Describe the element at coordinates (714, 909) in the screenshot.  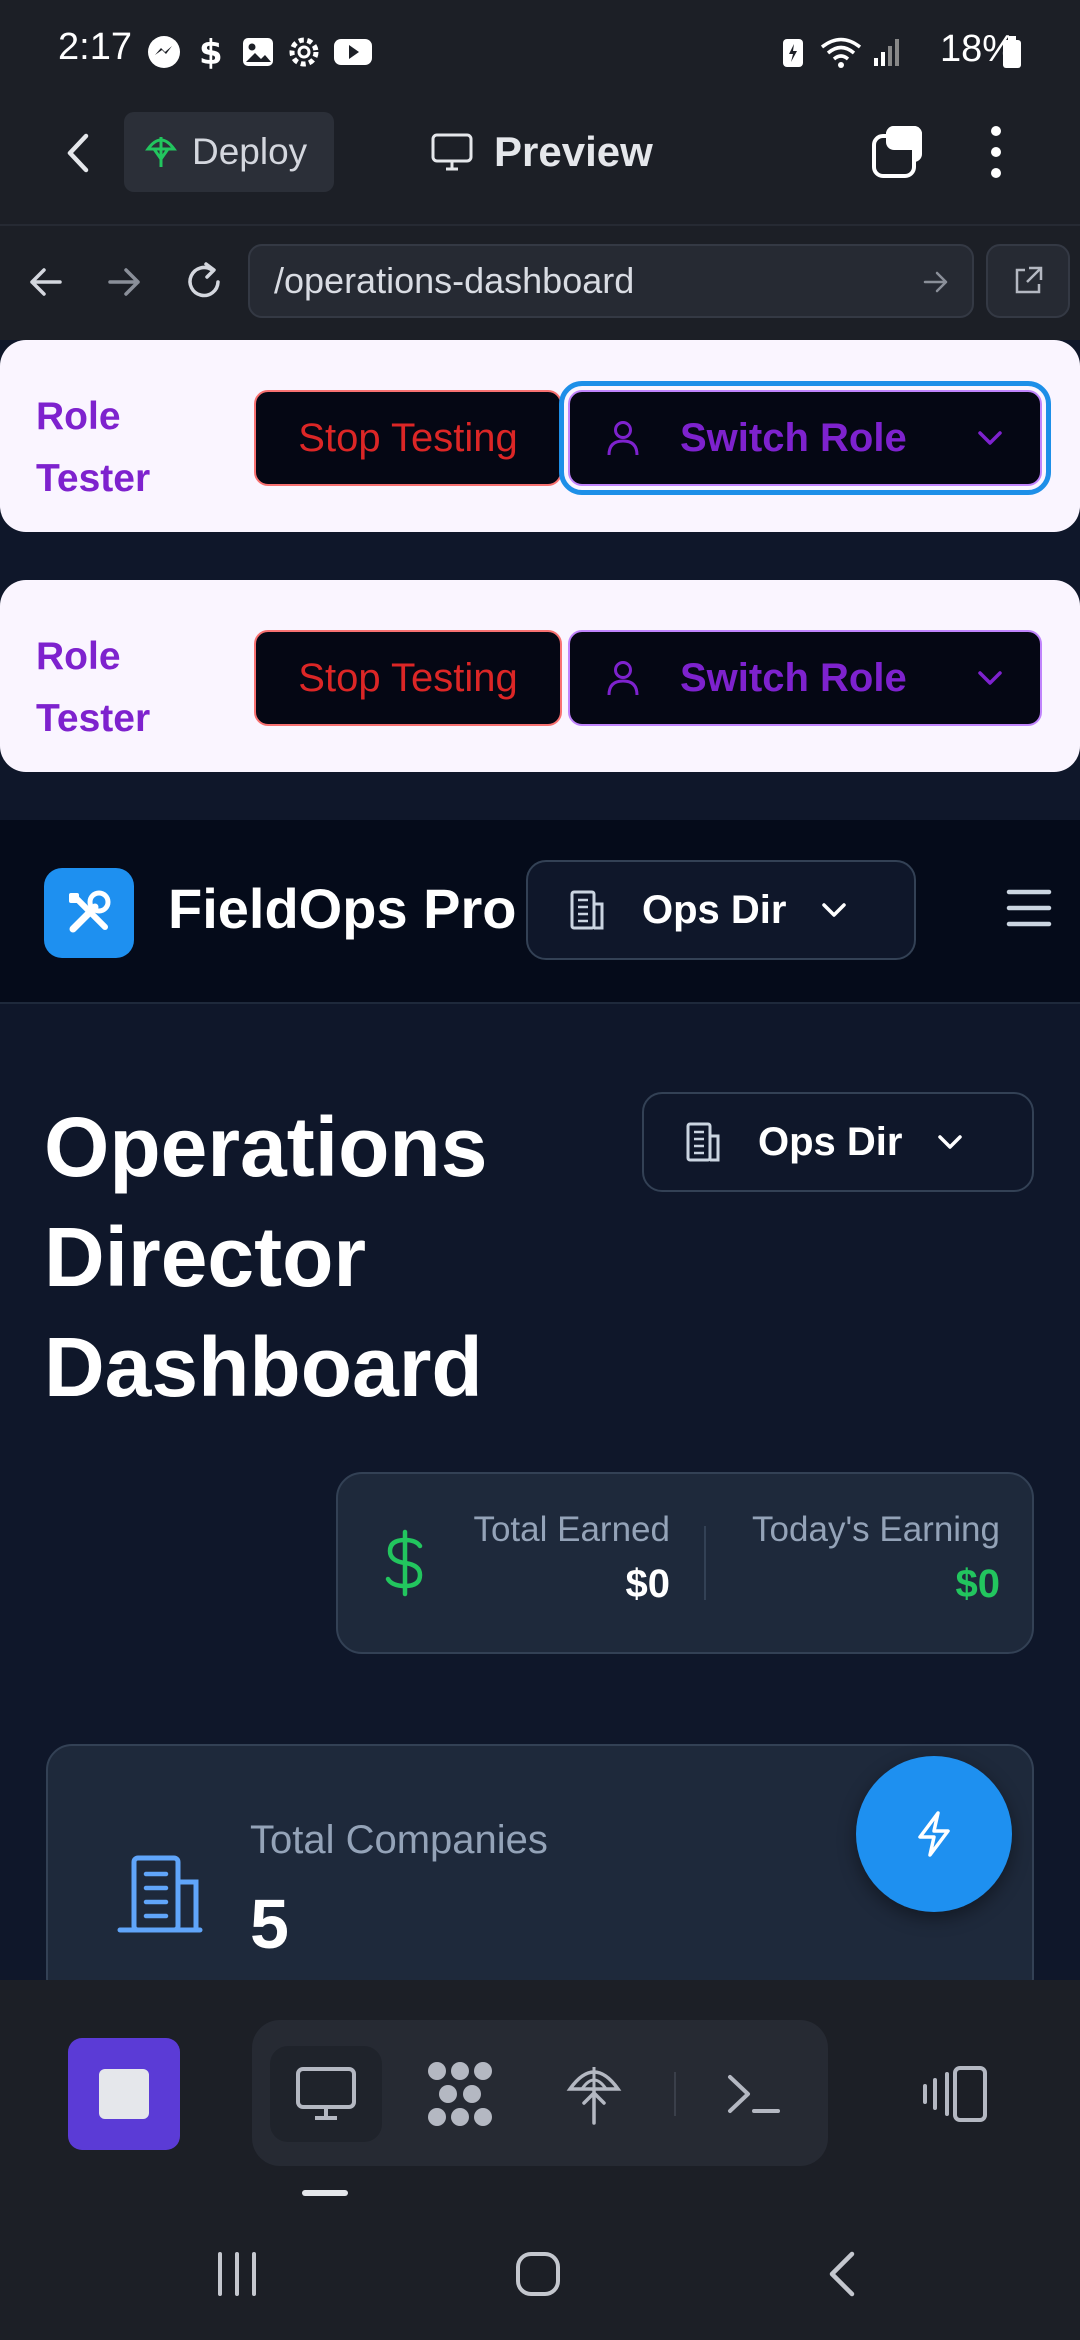
I see `header-role-label: Ops Dir` at that location.